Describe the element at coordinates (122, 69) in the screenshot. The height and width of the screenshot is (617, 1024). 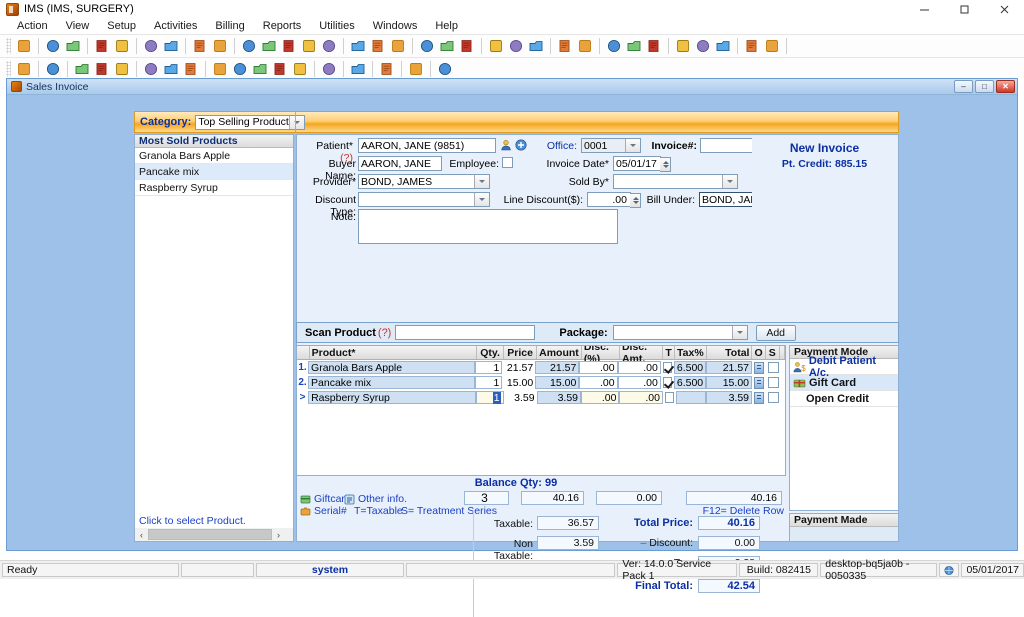
I see `delete-record-icon` at that location.